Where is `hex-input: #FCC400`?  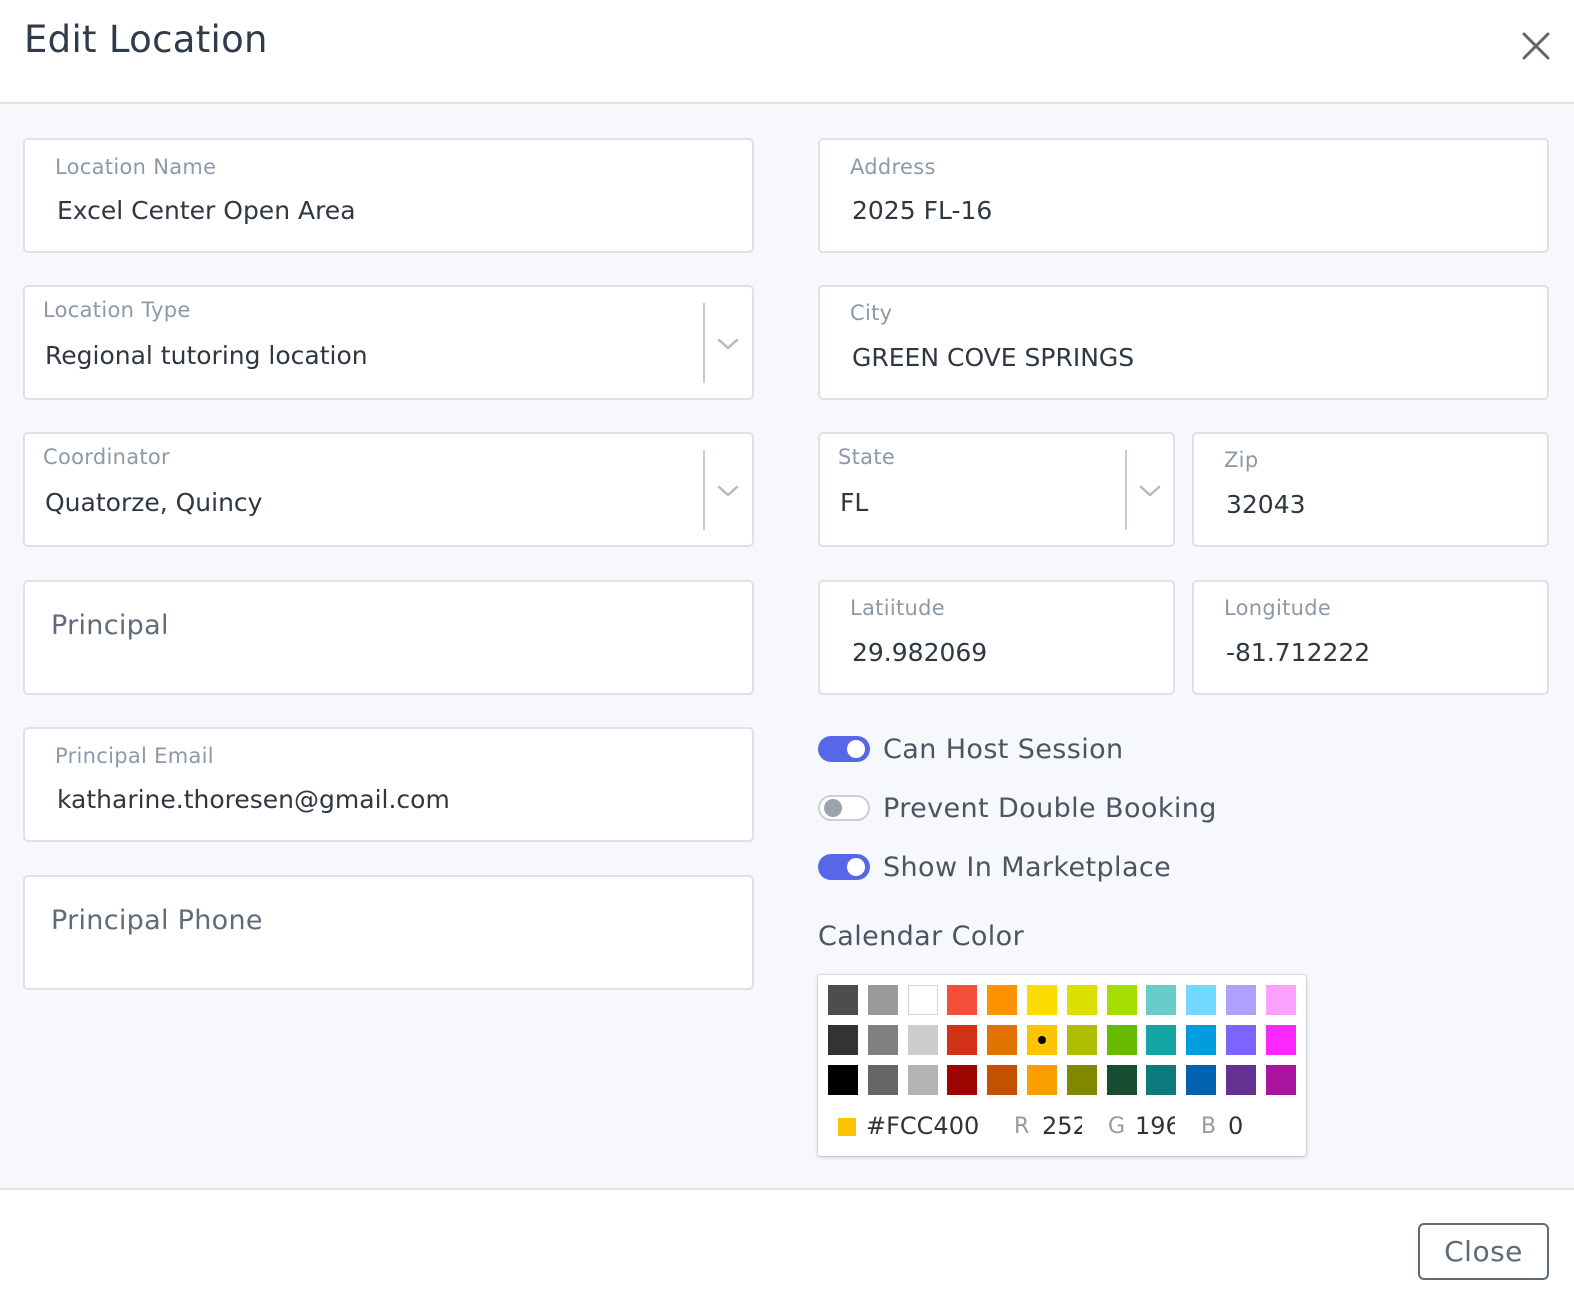 hex-input: #FCC400 is located at coordinates (922, 1126).